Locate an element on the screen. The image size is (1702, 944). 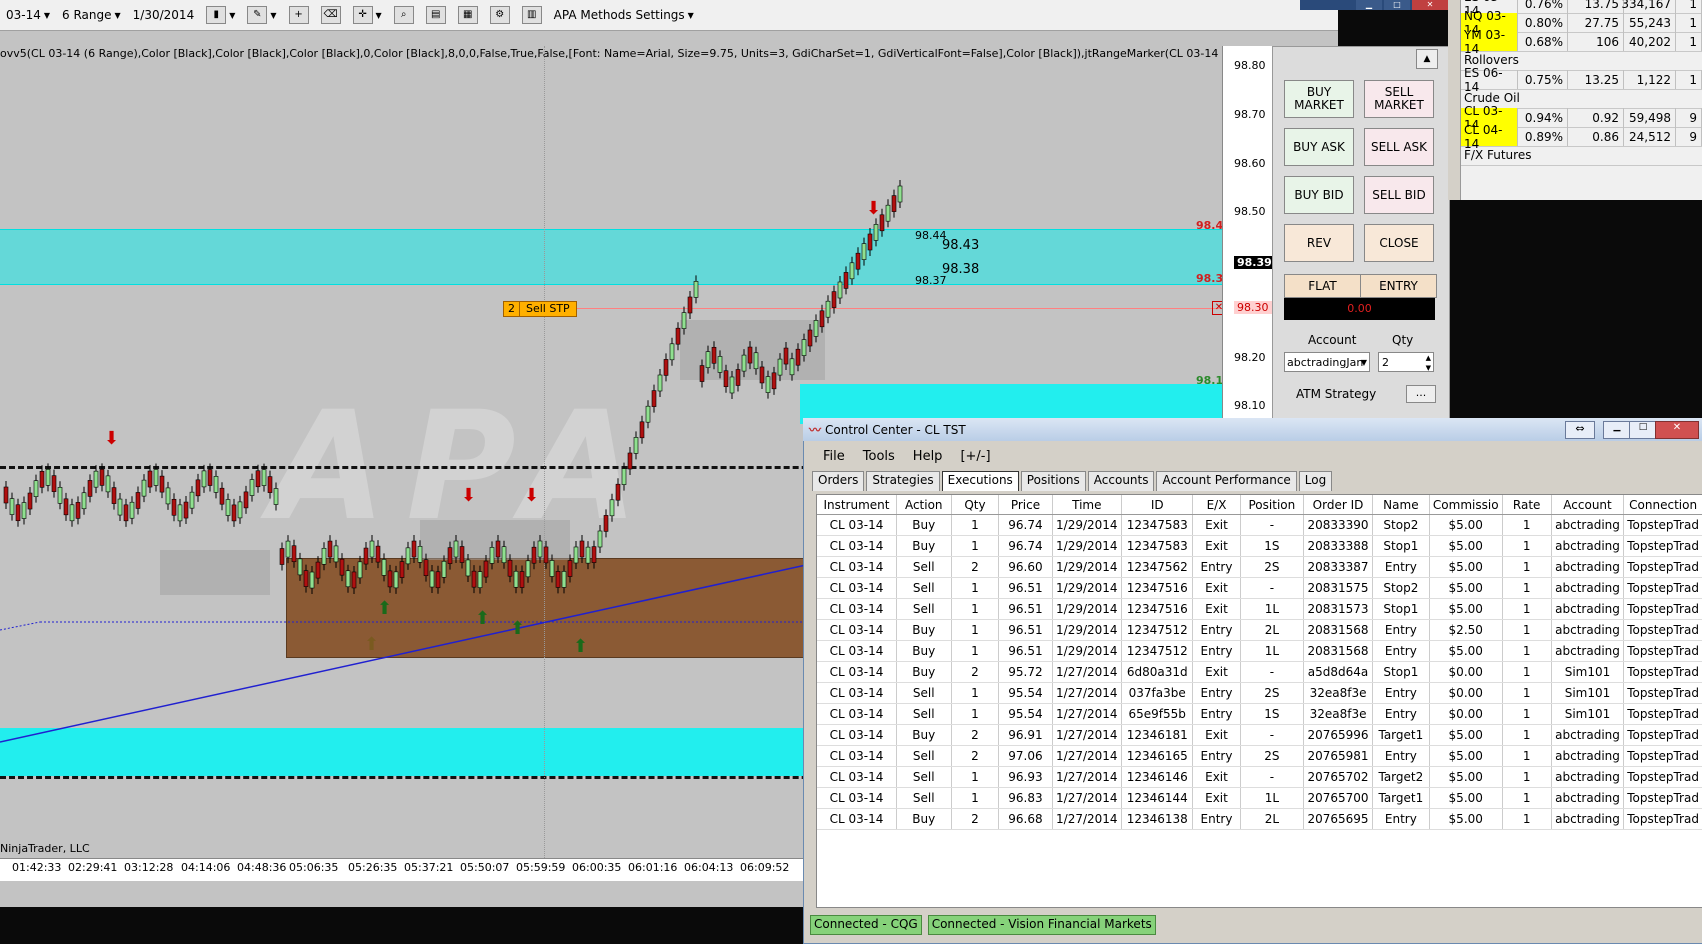
table-cell: TopstepTrad is located at coordinates (1662, 735).